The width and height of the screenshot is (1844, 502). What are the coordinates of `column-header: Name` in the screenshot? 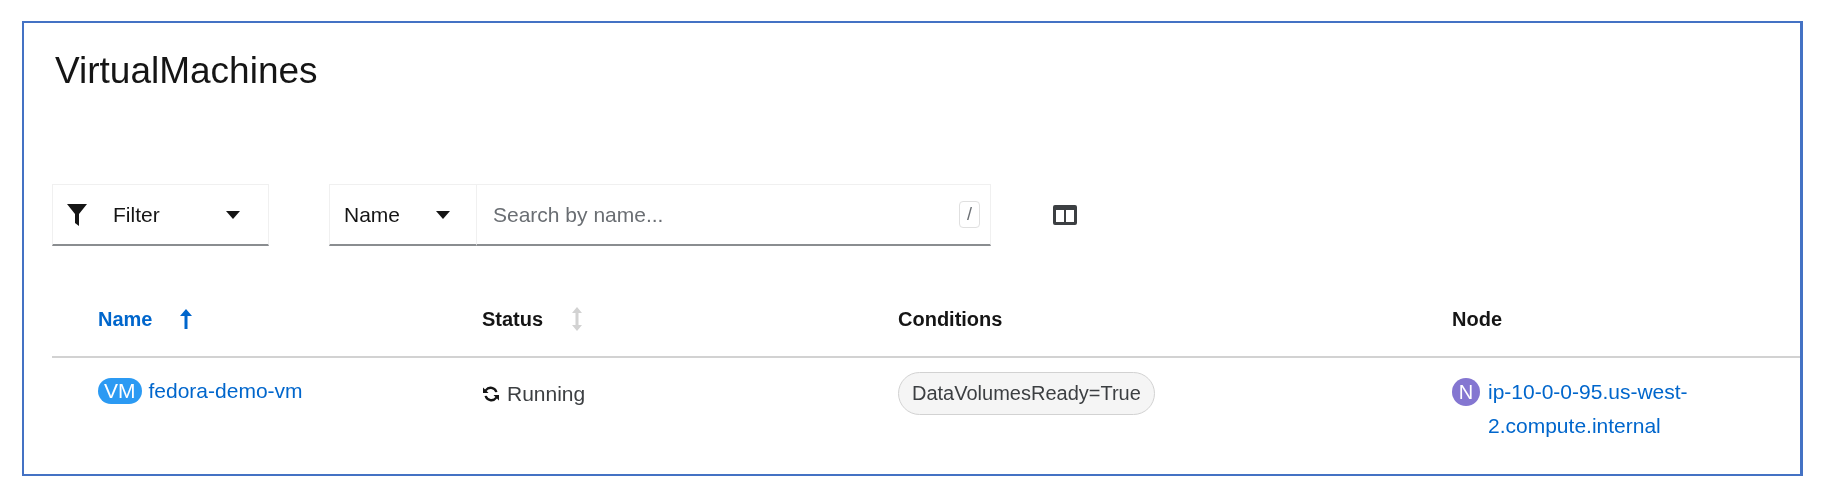 It's located at (125, 319).